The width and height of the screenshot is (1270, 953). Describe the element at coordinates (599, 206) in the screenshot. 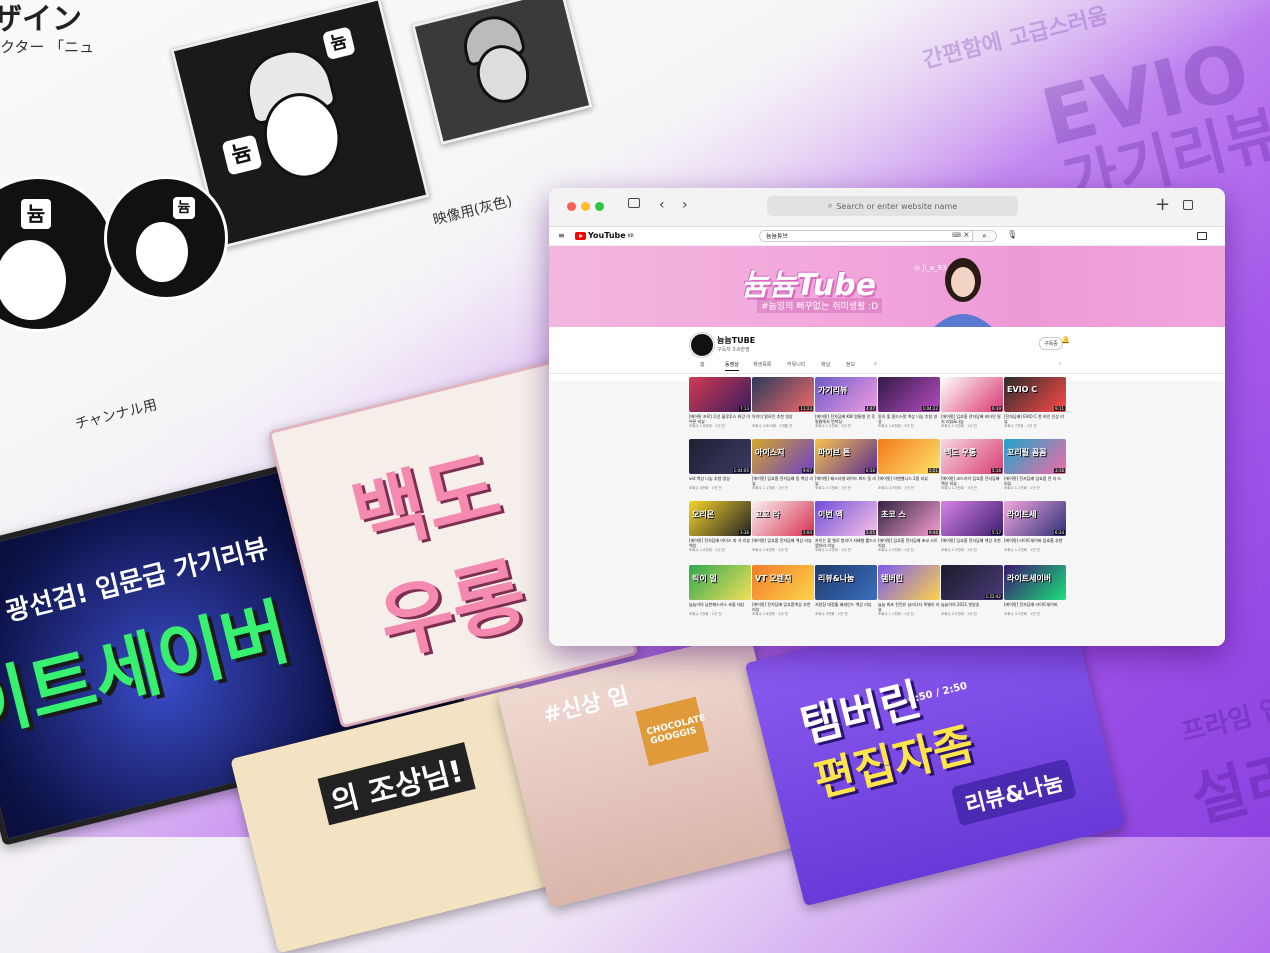

I see `zoom-window-button` at that location.